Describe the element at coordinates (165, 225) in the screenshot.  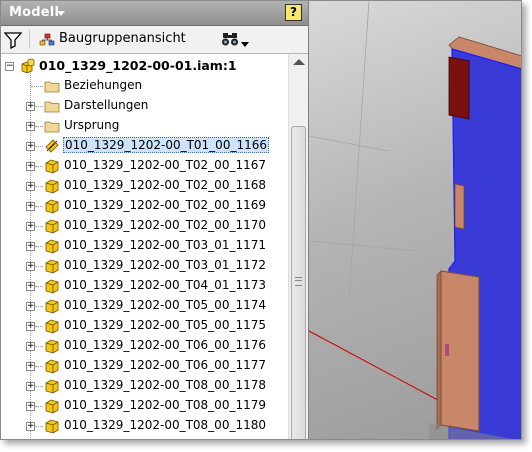
I see `tree-part-label: 010_1329_1202-00_T02_00_1170` at that location.